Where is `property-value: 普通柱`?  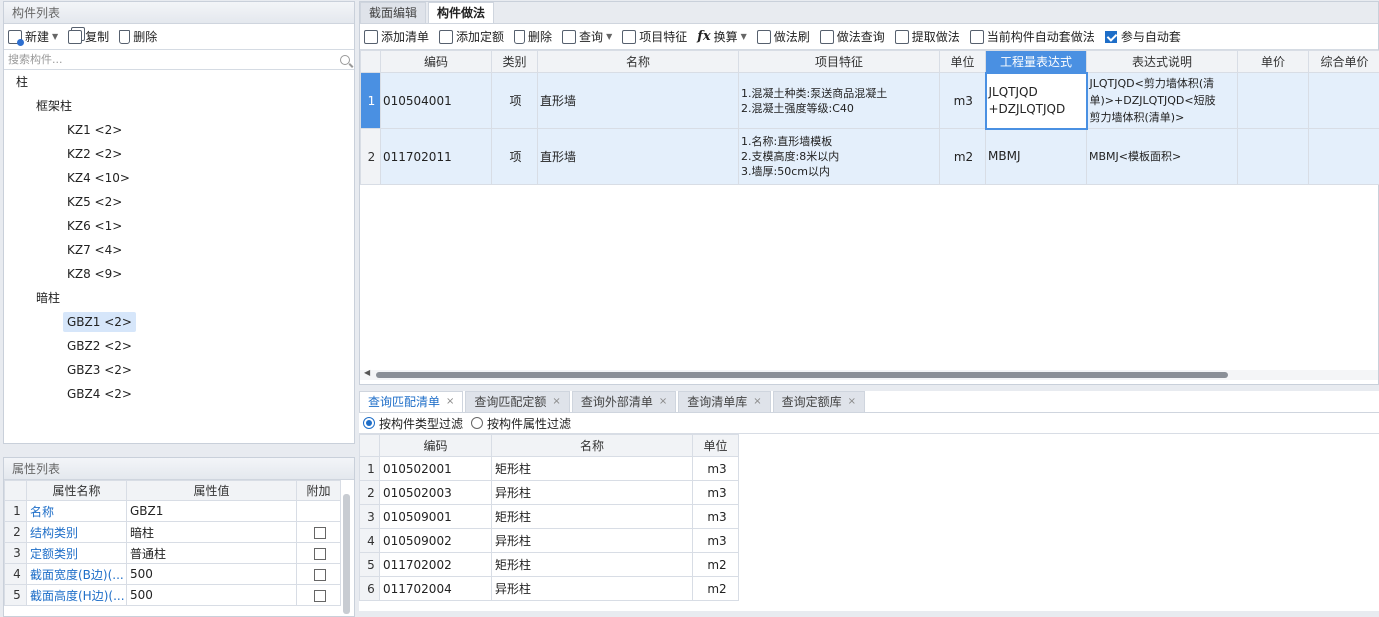 property-value: 普通柱 is located at coordinates (212, 553).